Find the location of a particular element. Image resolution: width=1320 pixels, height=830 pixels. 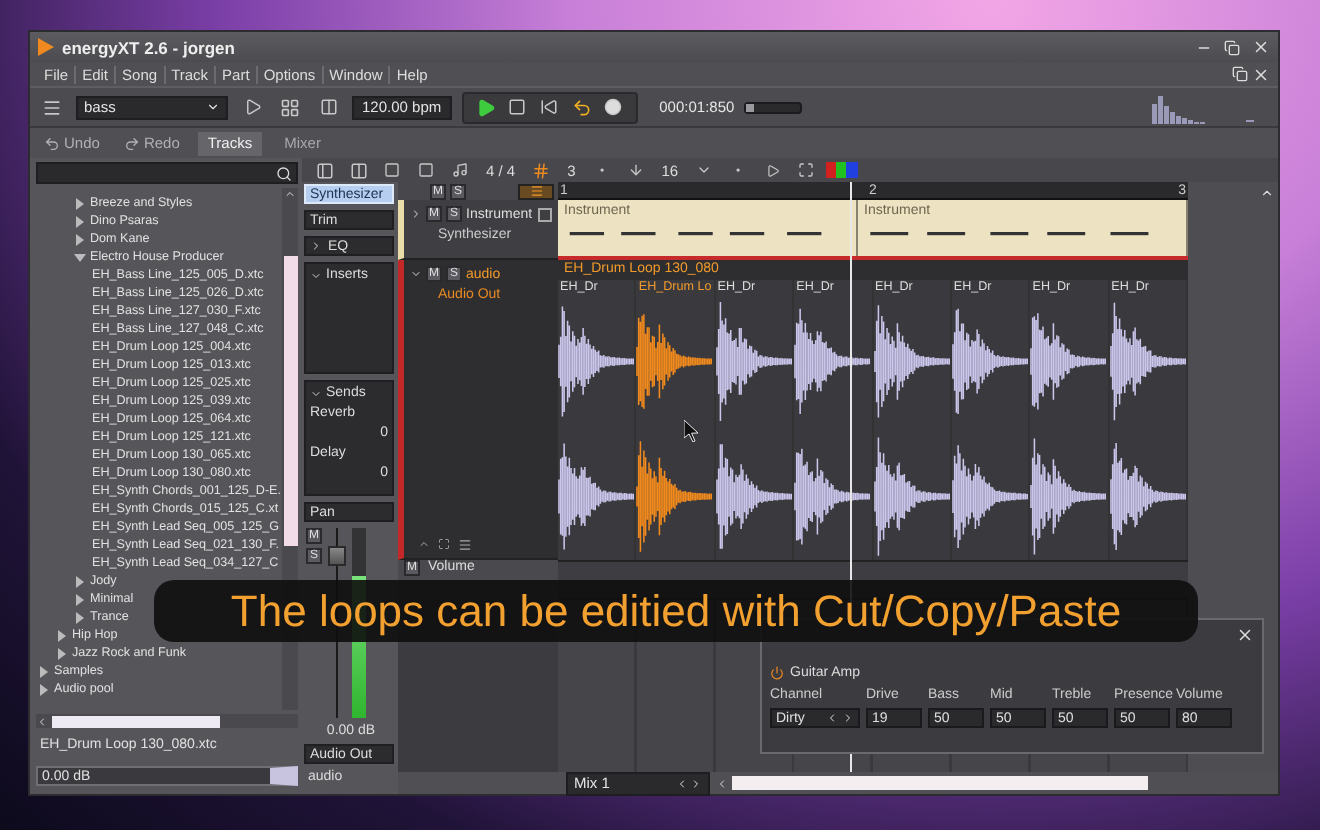

rewind-icon is located at coordinates (549, 107).